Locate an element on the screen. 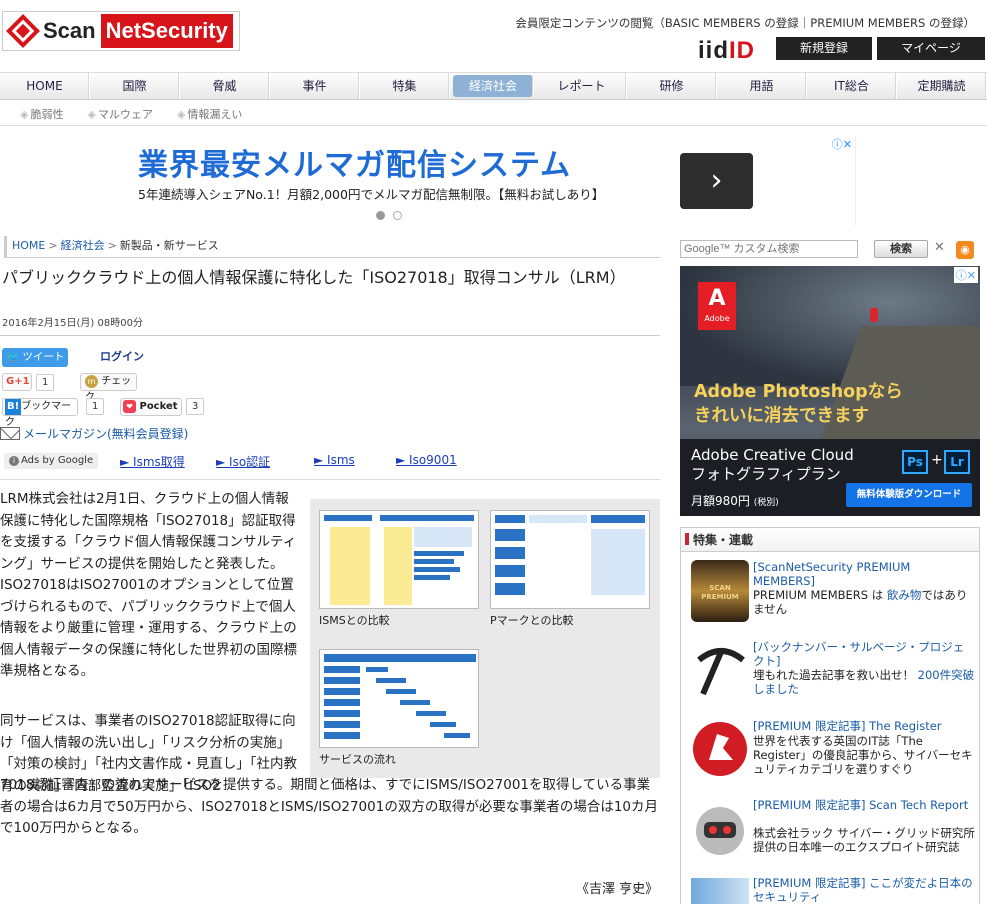  feature-title: [PREMIUM 限定記事] The Register is located at coordinates (864, 726).